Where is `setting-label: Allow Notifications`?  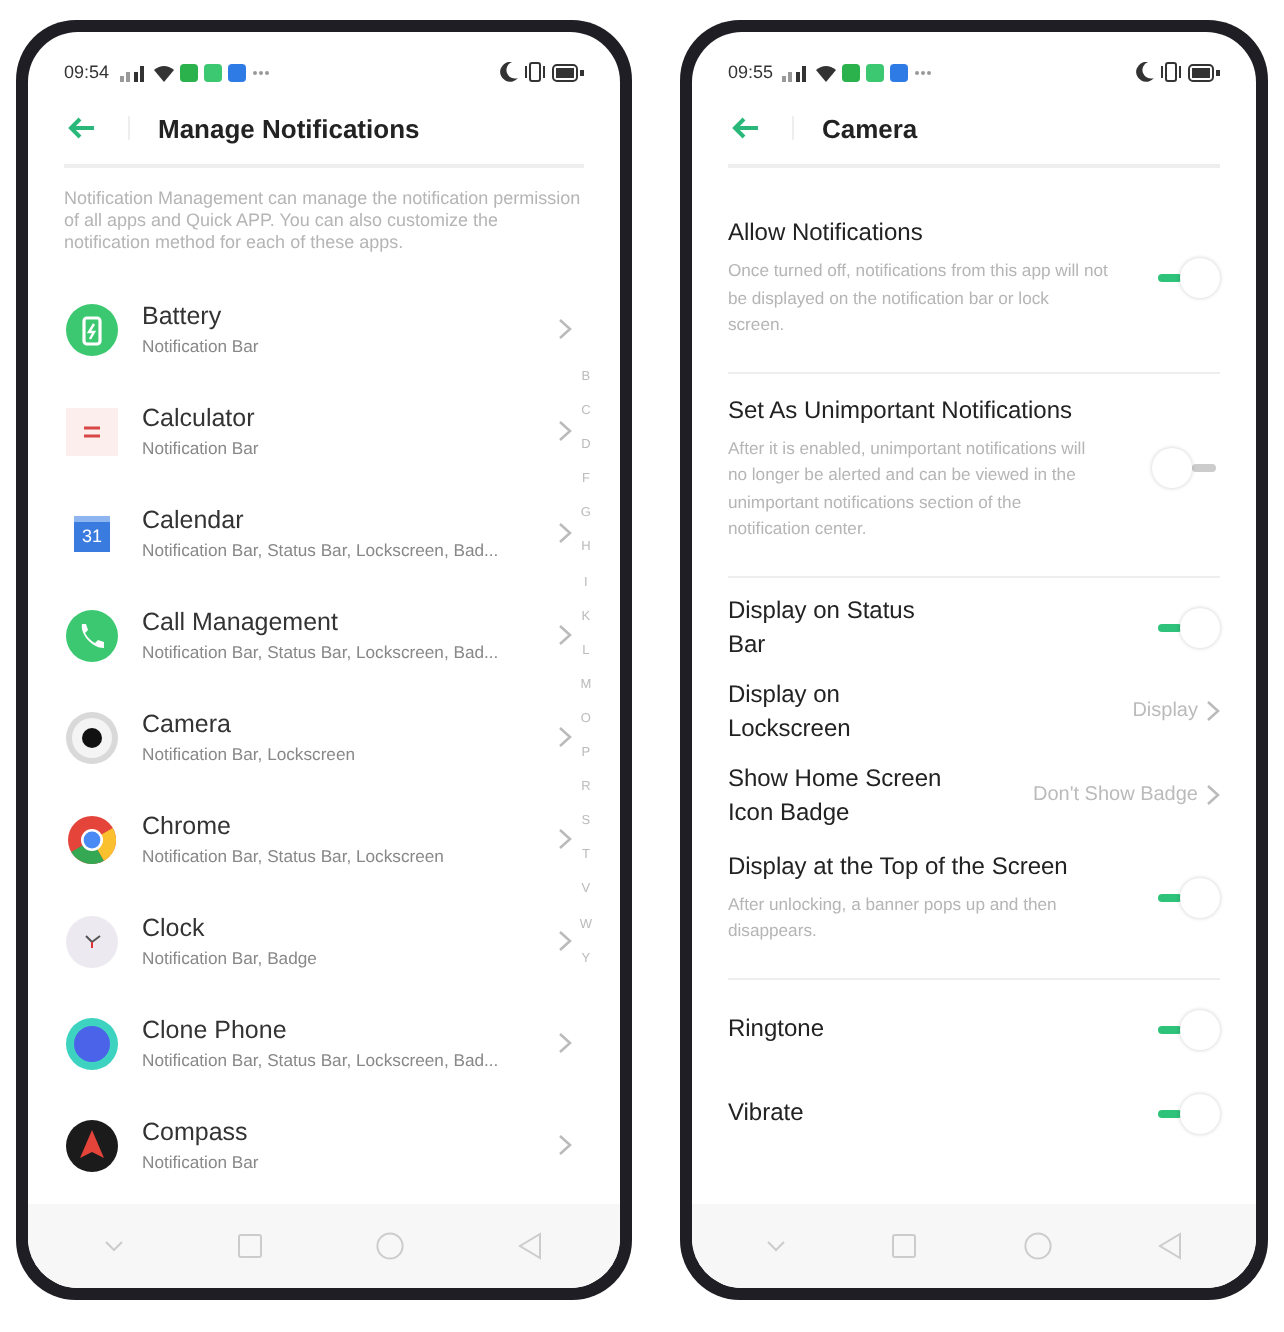
setting-label: Allow Notifications is located at coordinates (826, 233).